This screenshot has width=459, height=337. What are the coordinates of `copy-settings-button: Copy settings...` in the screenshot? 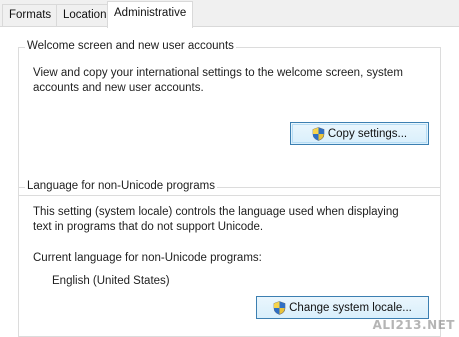 It's located at (359, 133).